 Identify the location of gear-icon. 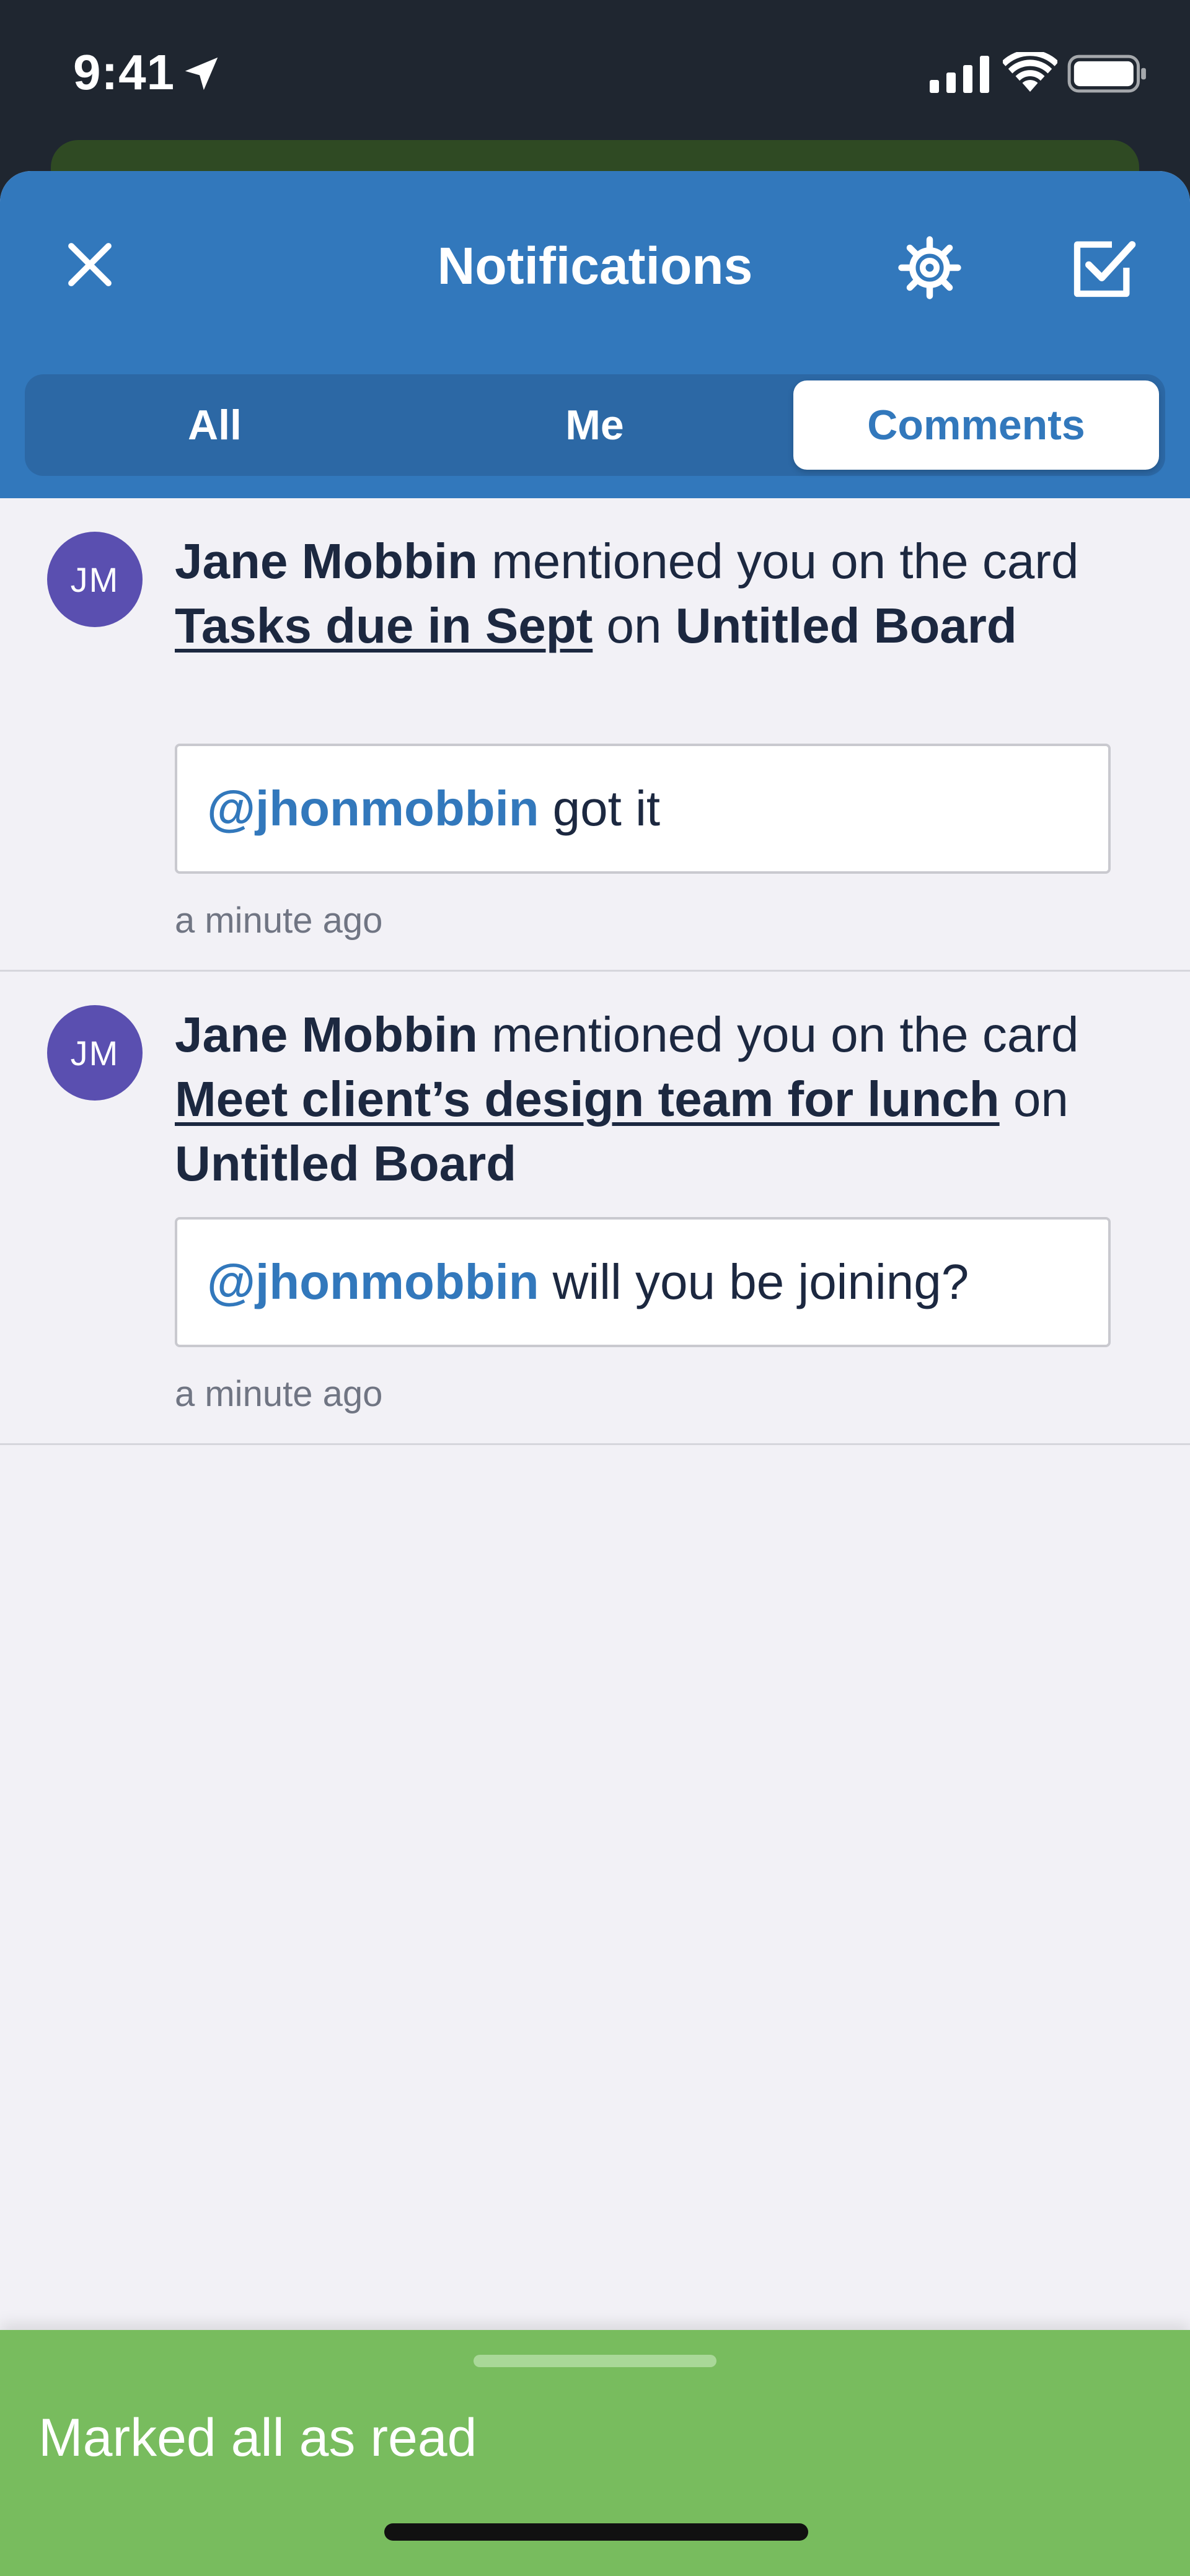
(929, 267).